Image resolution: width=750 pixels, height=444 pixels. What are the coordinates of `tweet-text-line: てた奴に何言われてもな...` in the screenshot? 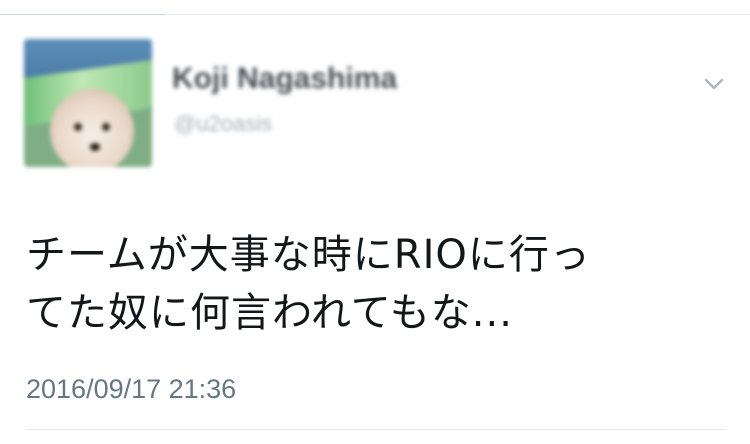 It's located at (269, 313).